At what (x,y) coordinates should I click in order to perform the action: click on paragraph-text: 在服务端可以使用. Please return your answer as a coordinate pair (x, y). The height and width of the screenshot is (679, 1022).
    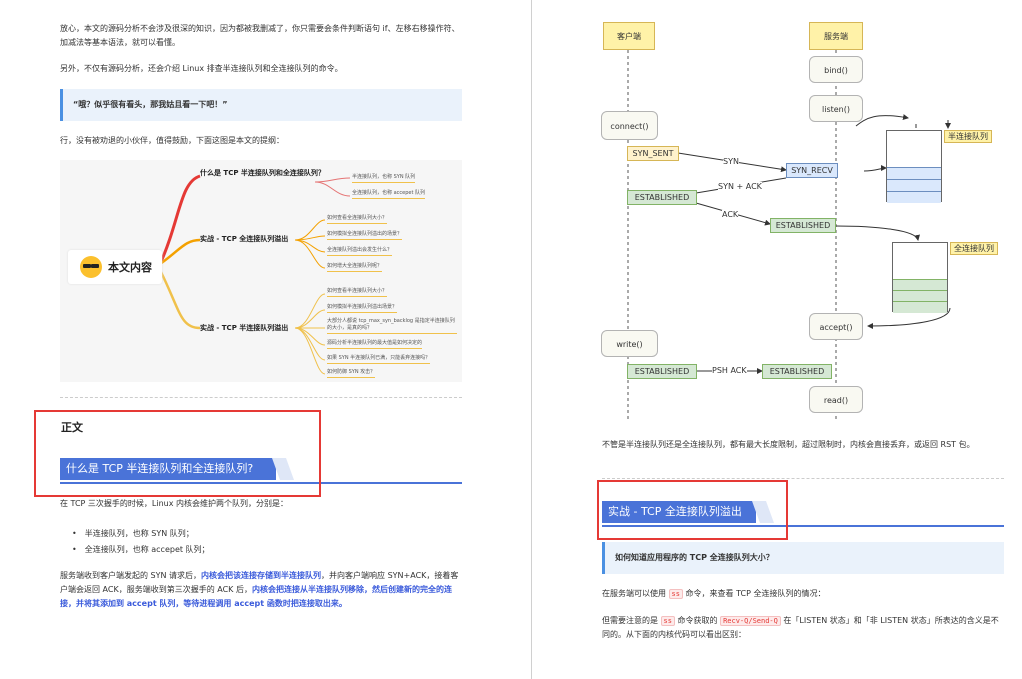
    Looking at the image, I should click on (634, 593).